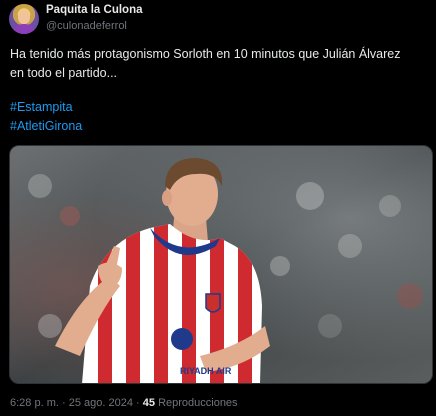 This screenshot has height=416, width=436. What do you see at coordinates (24, 29) in the screenshot?
I see `avatar-body` at bounding box center [24, 29].